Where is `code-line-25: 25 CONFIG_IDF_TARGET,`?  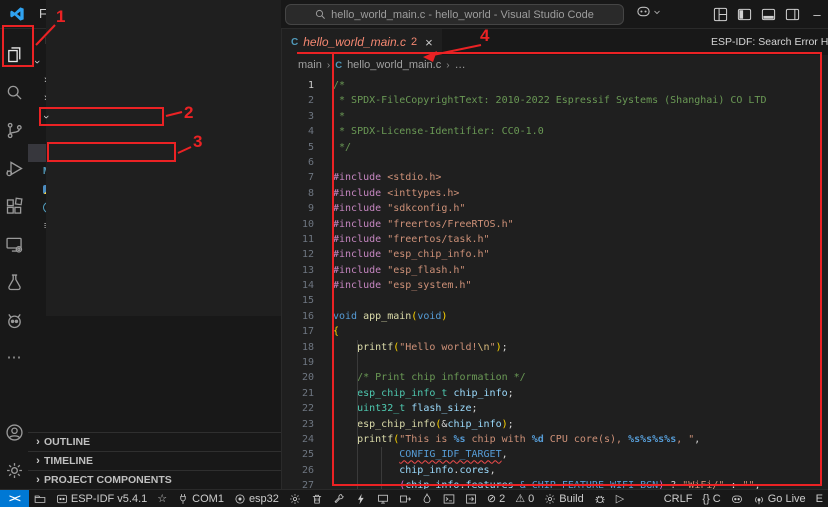 code-line-25: 25 CONFIG_IDF_TARGET, is located at coordinates (555, 455).